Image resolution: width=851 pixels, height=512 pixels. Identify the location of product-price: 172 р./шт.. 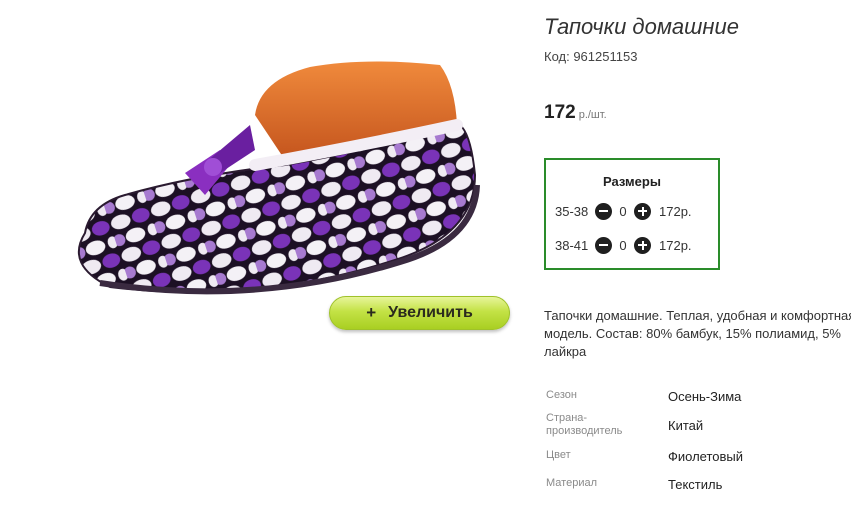
(575, 113).